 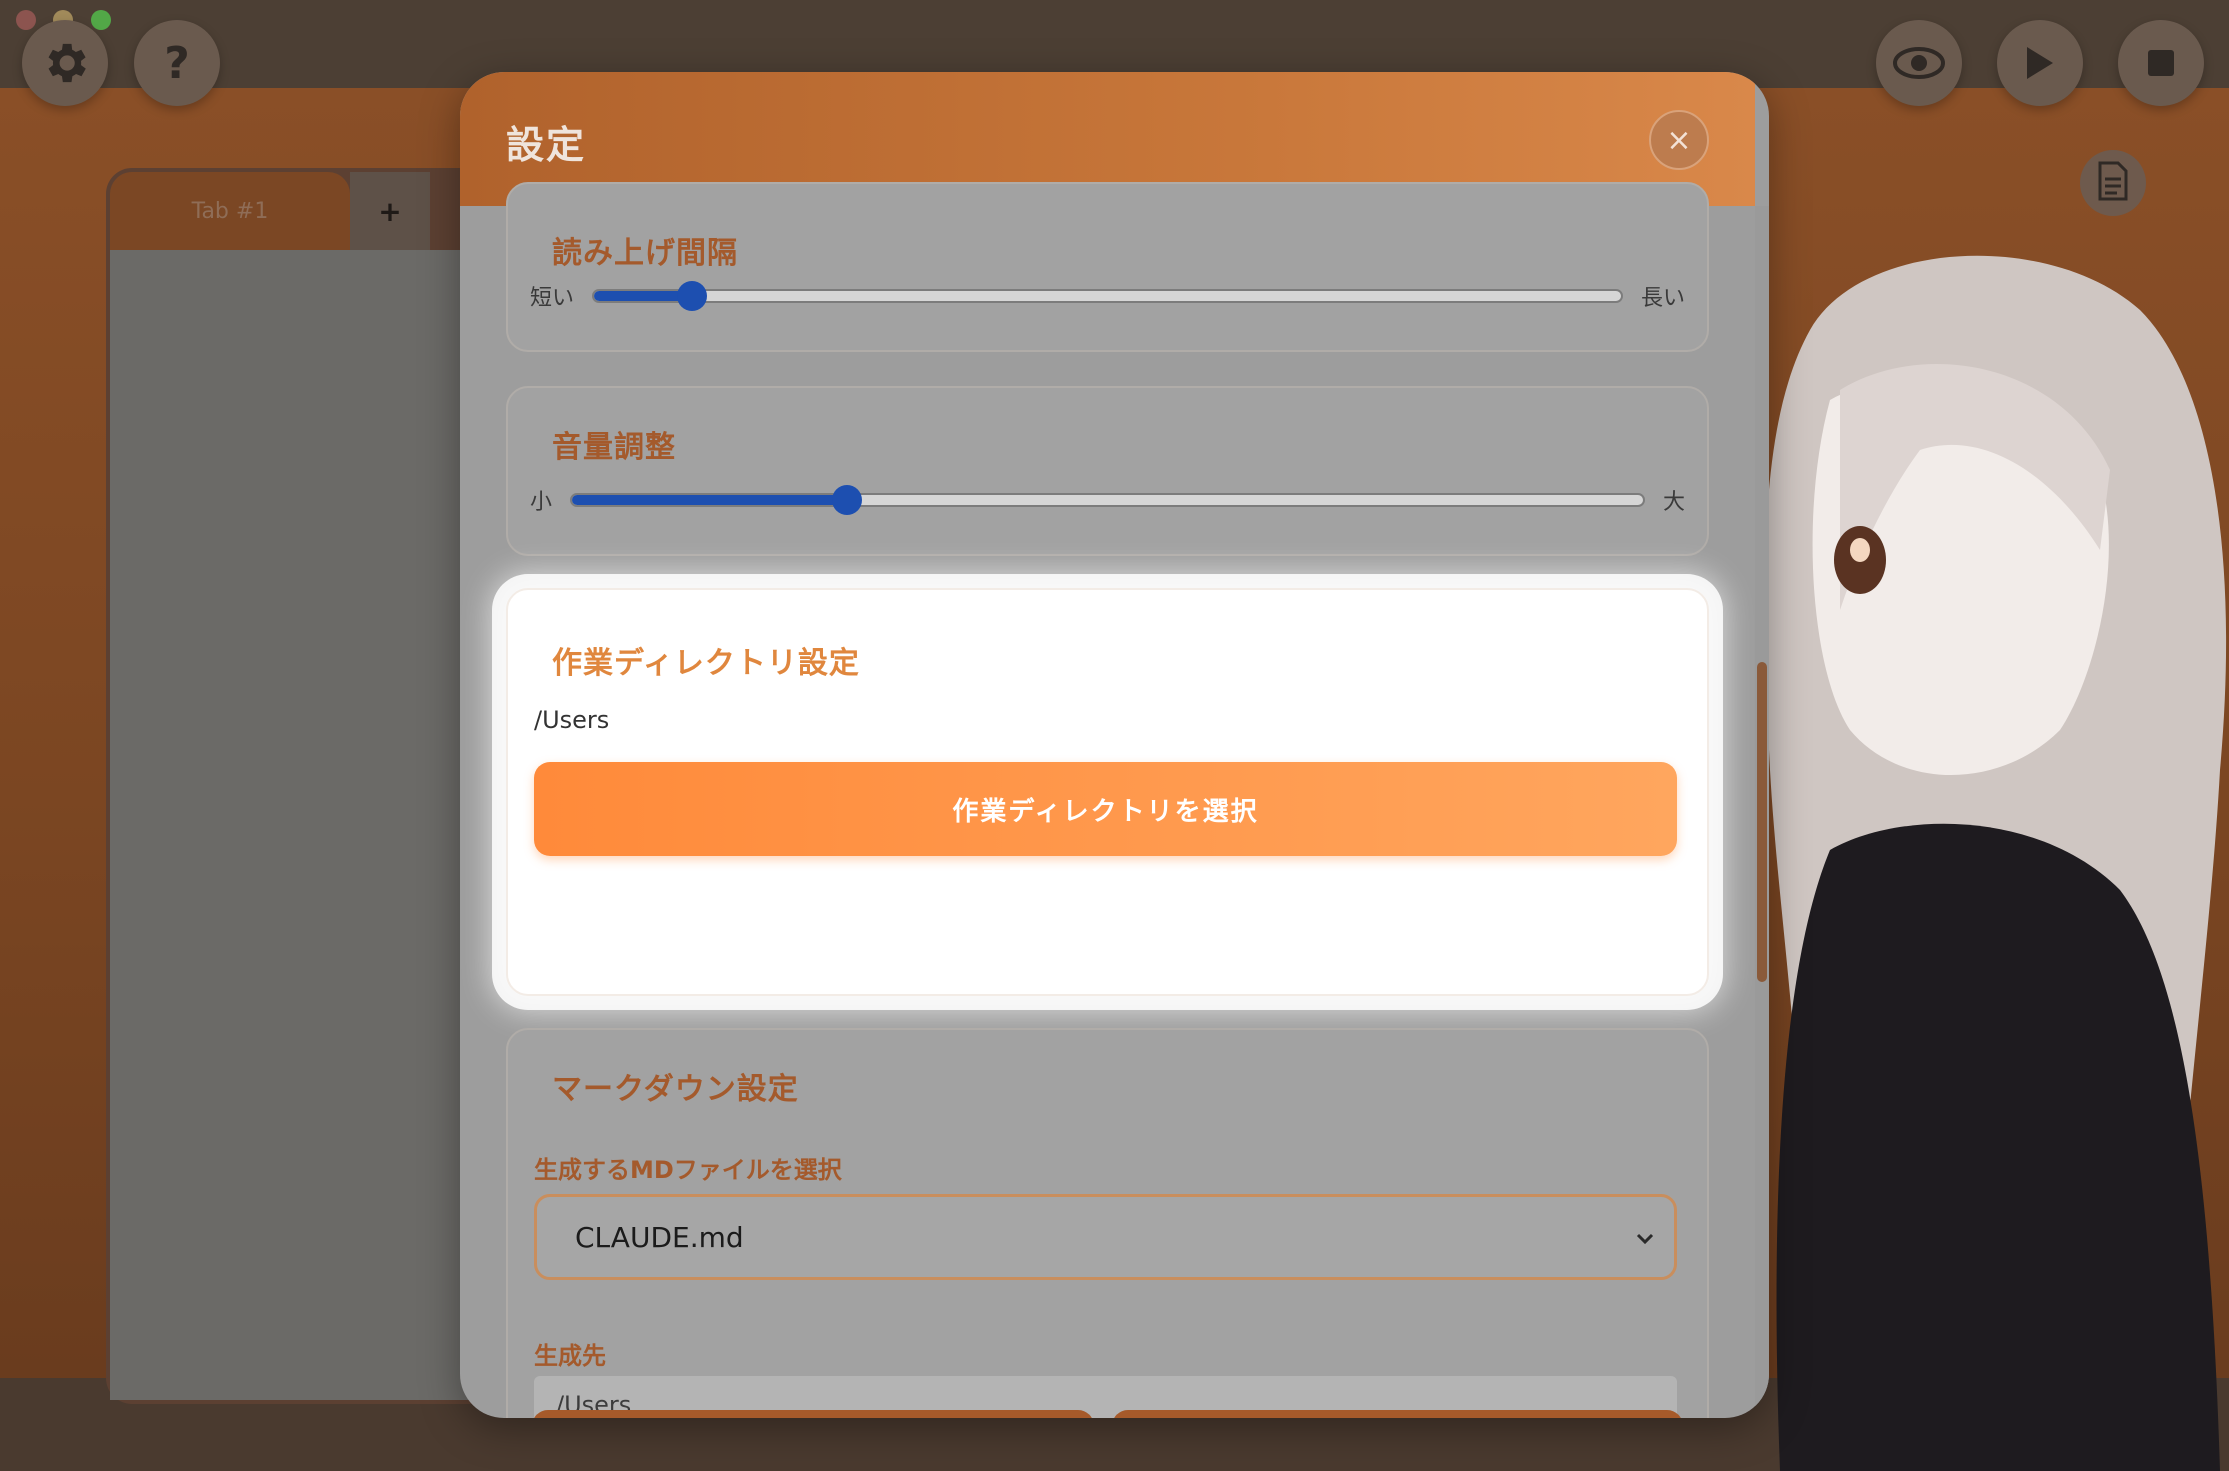 What do you see at coordinates (1762, 822) in the screenshot?
I see `modal-scrollbar-thumb` at bounding box center [1762, 822].